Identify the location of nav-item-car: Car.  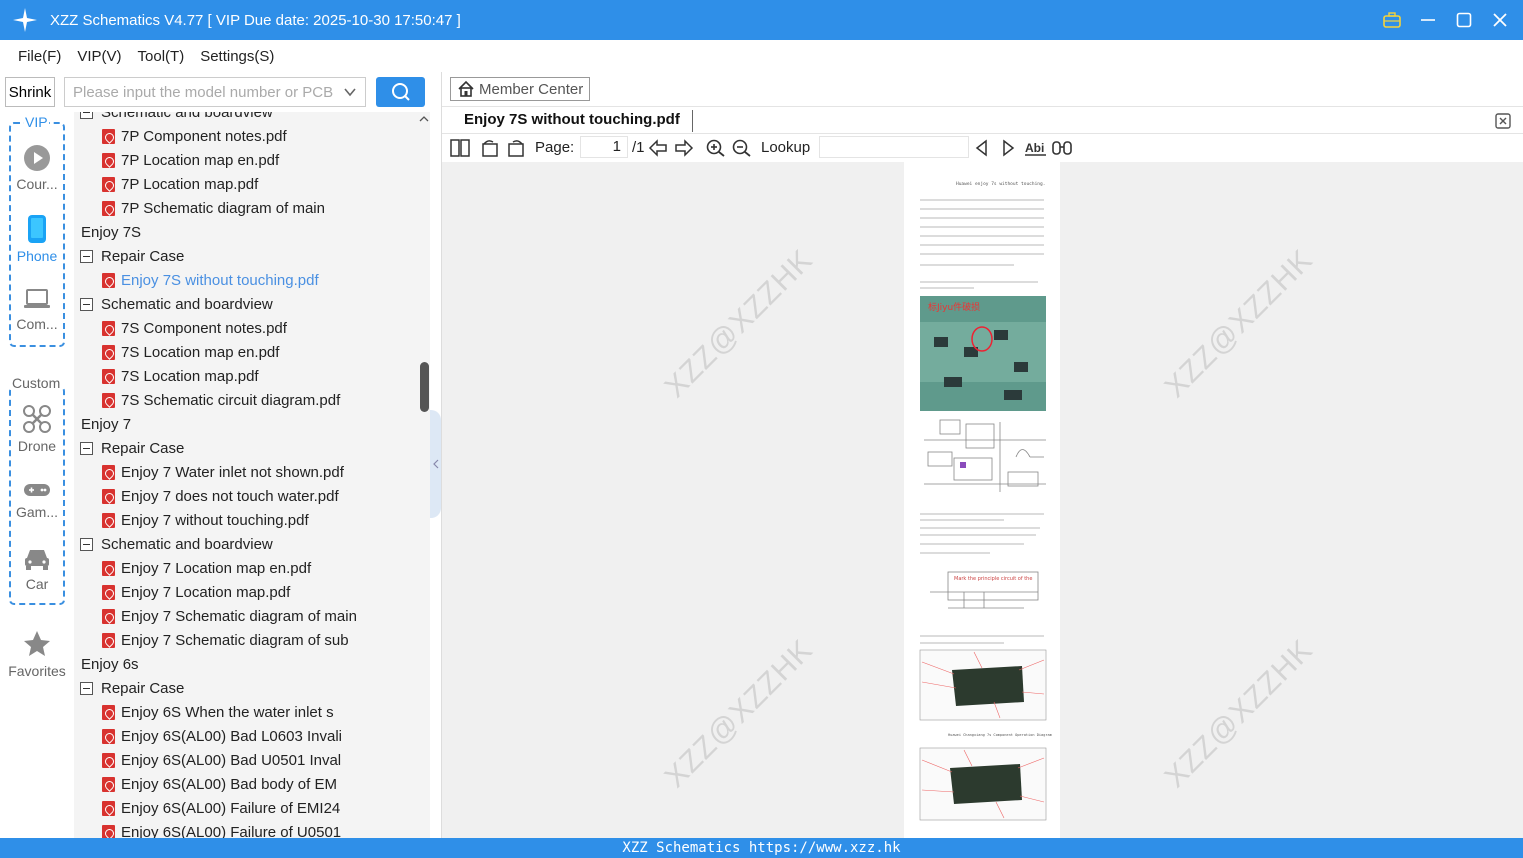
(37, 569).